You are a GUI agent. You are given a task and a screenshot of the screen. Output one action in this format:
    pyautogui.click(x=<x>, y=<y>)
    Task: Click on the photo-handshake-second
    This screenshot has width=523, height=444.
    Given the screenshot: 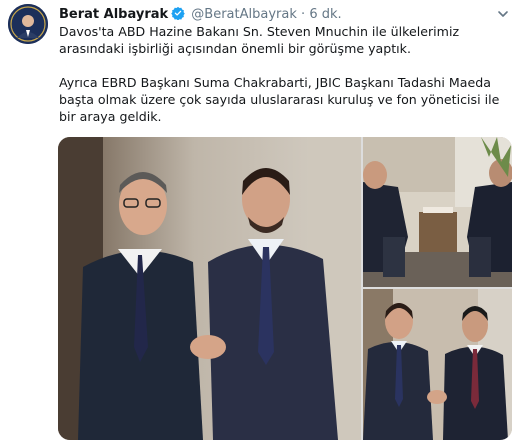 What is the action you would take?
    pyautogui.click(x=437, y=364)
    